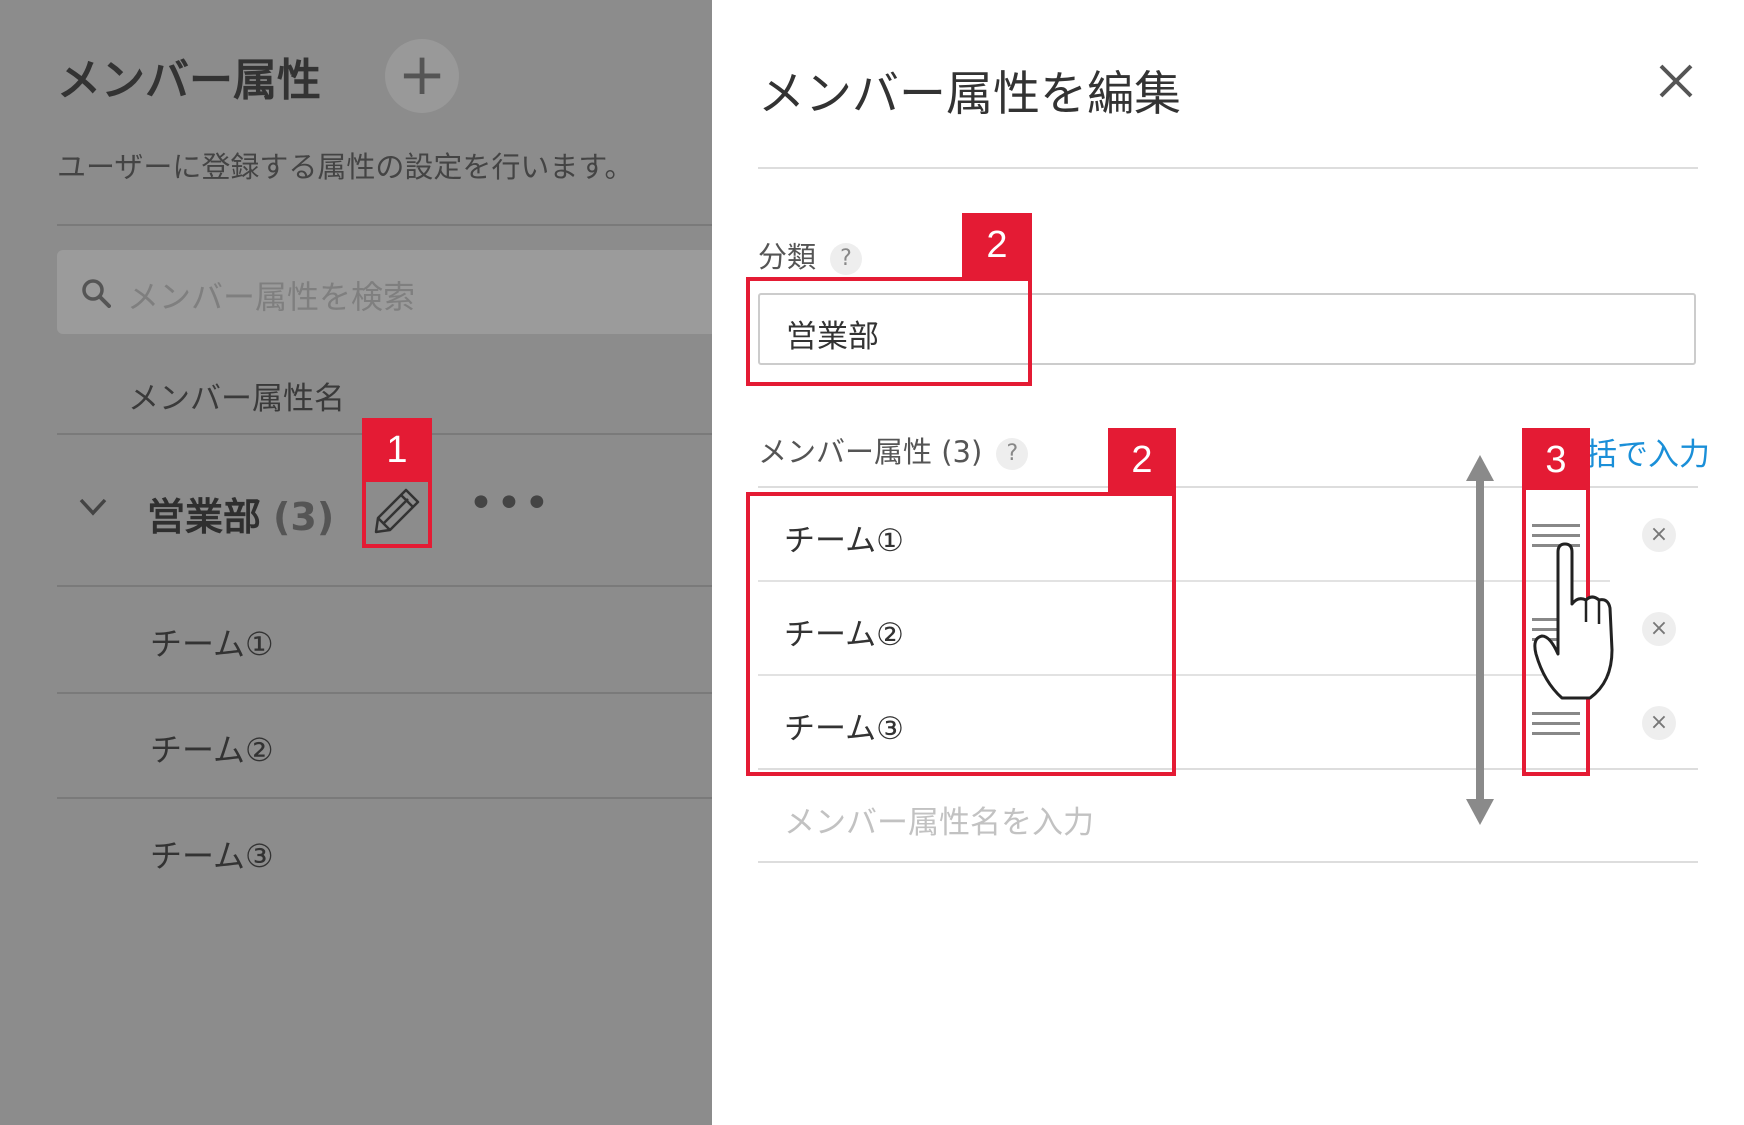  Describe the element at coordinates (271, 297) in the screenshot. I see `search-placeholder: メンバー属性を検索` at that location.